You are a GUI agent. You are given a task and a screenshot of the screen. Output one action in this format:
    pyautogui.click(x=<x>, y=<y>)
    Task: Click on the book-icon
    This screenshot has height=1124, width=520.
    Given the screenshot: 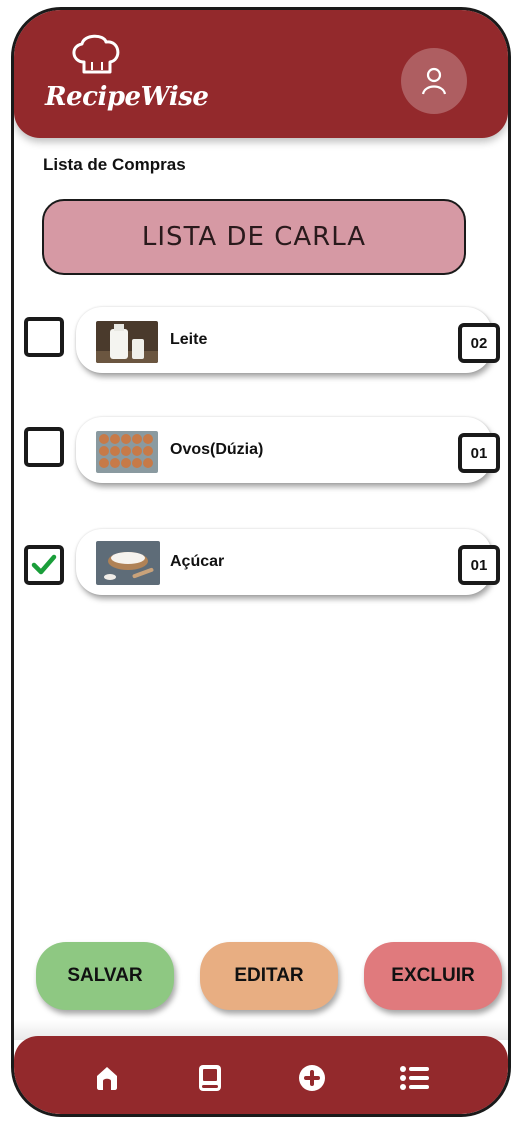 What is the action you would take?
    pyautogui.click(x=209, y=1078)
    